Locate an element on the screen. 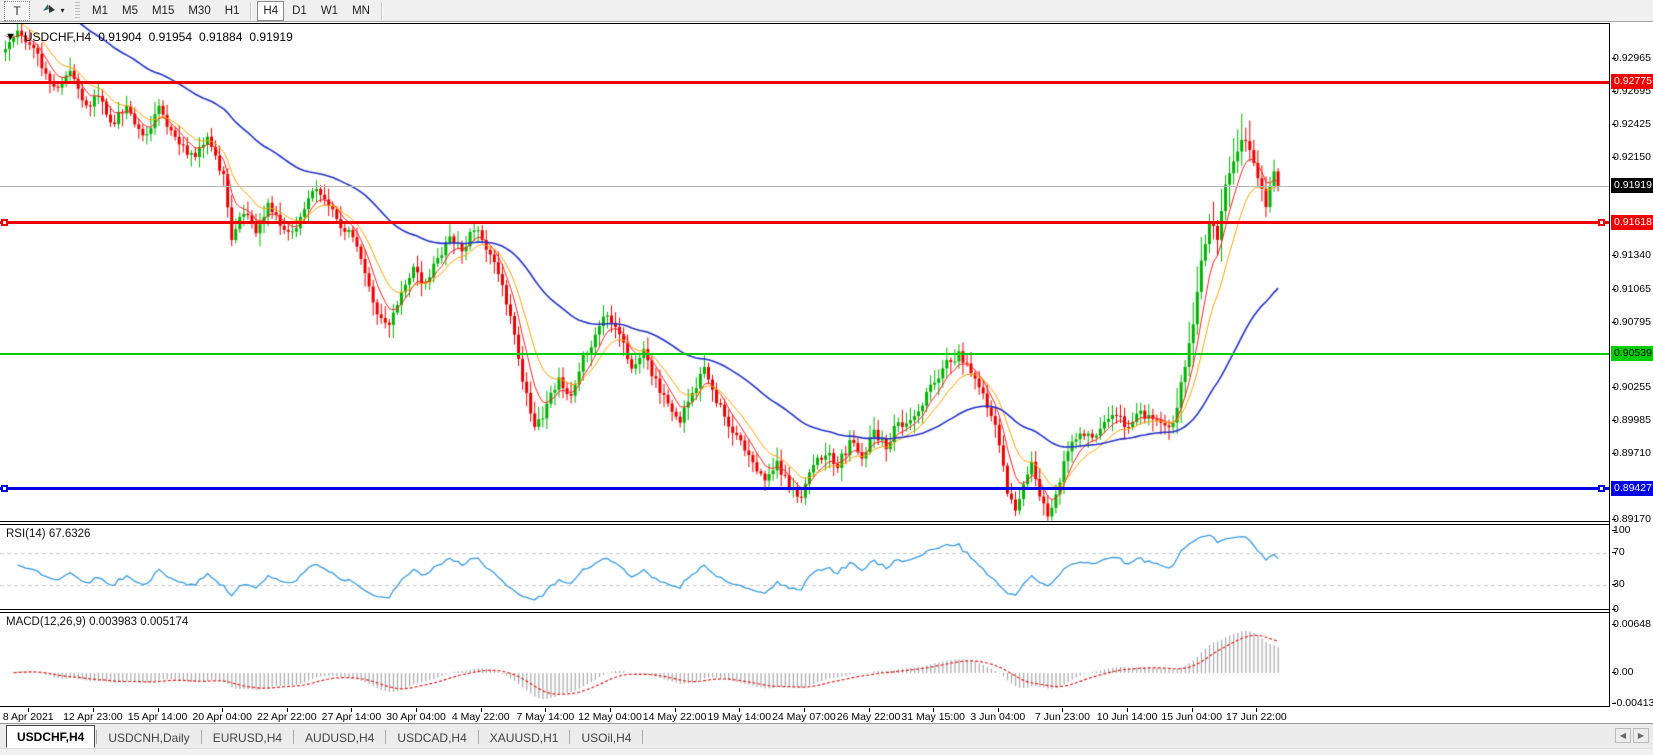 This screenshot has height=755, width=1653. chart-tab-audusd-h4: AUDUSD,H4 is located at coordinates (339, 737).